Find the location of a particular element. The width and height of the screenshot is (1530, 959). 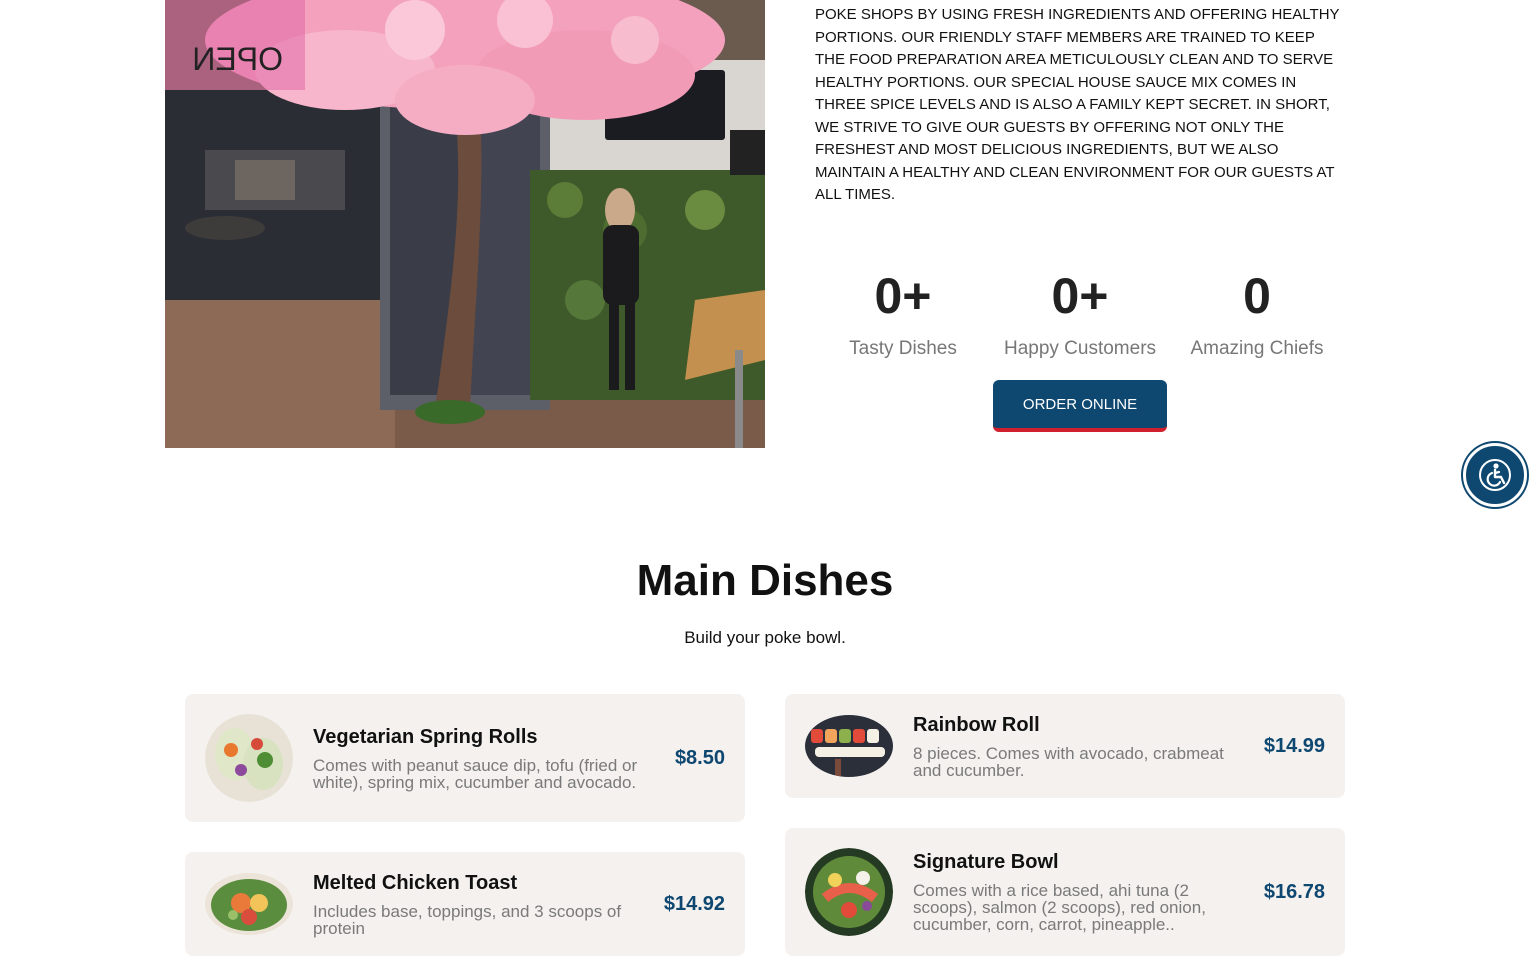

main-dishes-subtitle: Build your poke bowl. is located at coordinates (765, 637).